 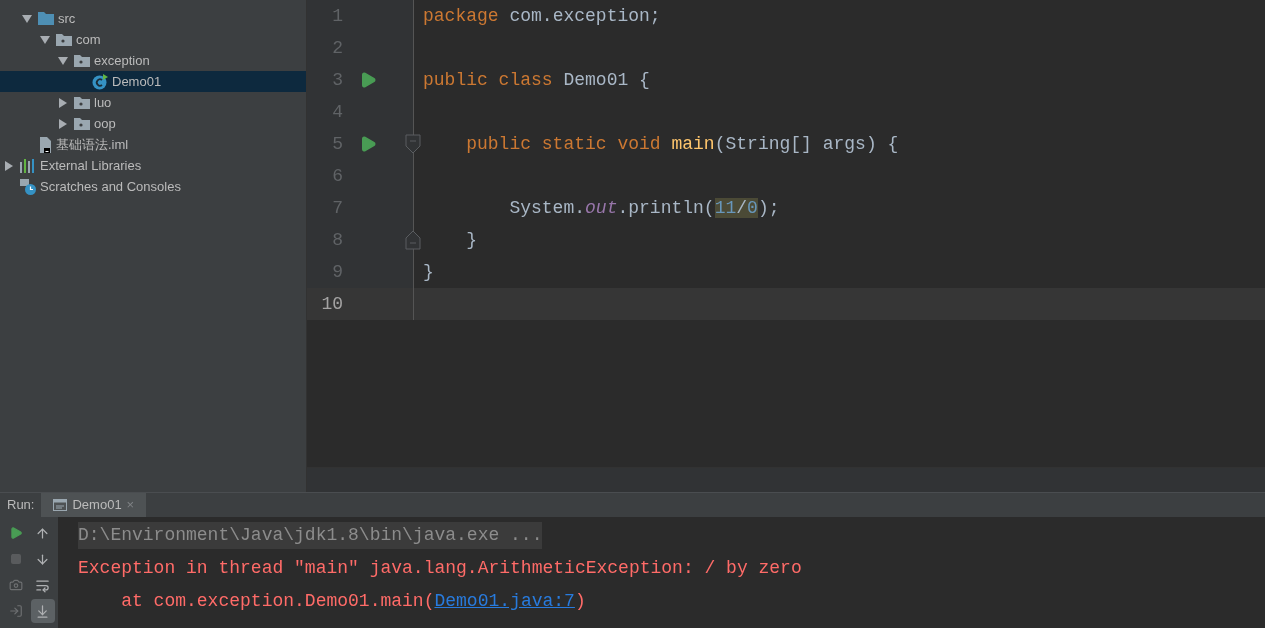 I want to click on run-tab: Demo01 ×, so click(x=94, y=505).